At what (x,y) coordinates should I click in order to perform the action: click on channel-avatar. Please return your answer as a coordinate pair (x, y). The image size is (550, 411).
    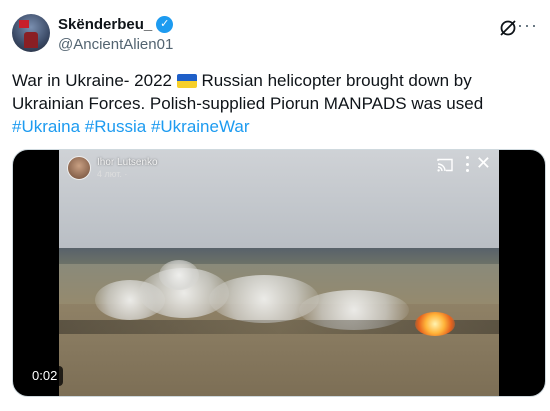
    Looking at the image, I should click on (79, 168).